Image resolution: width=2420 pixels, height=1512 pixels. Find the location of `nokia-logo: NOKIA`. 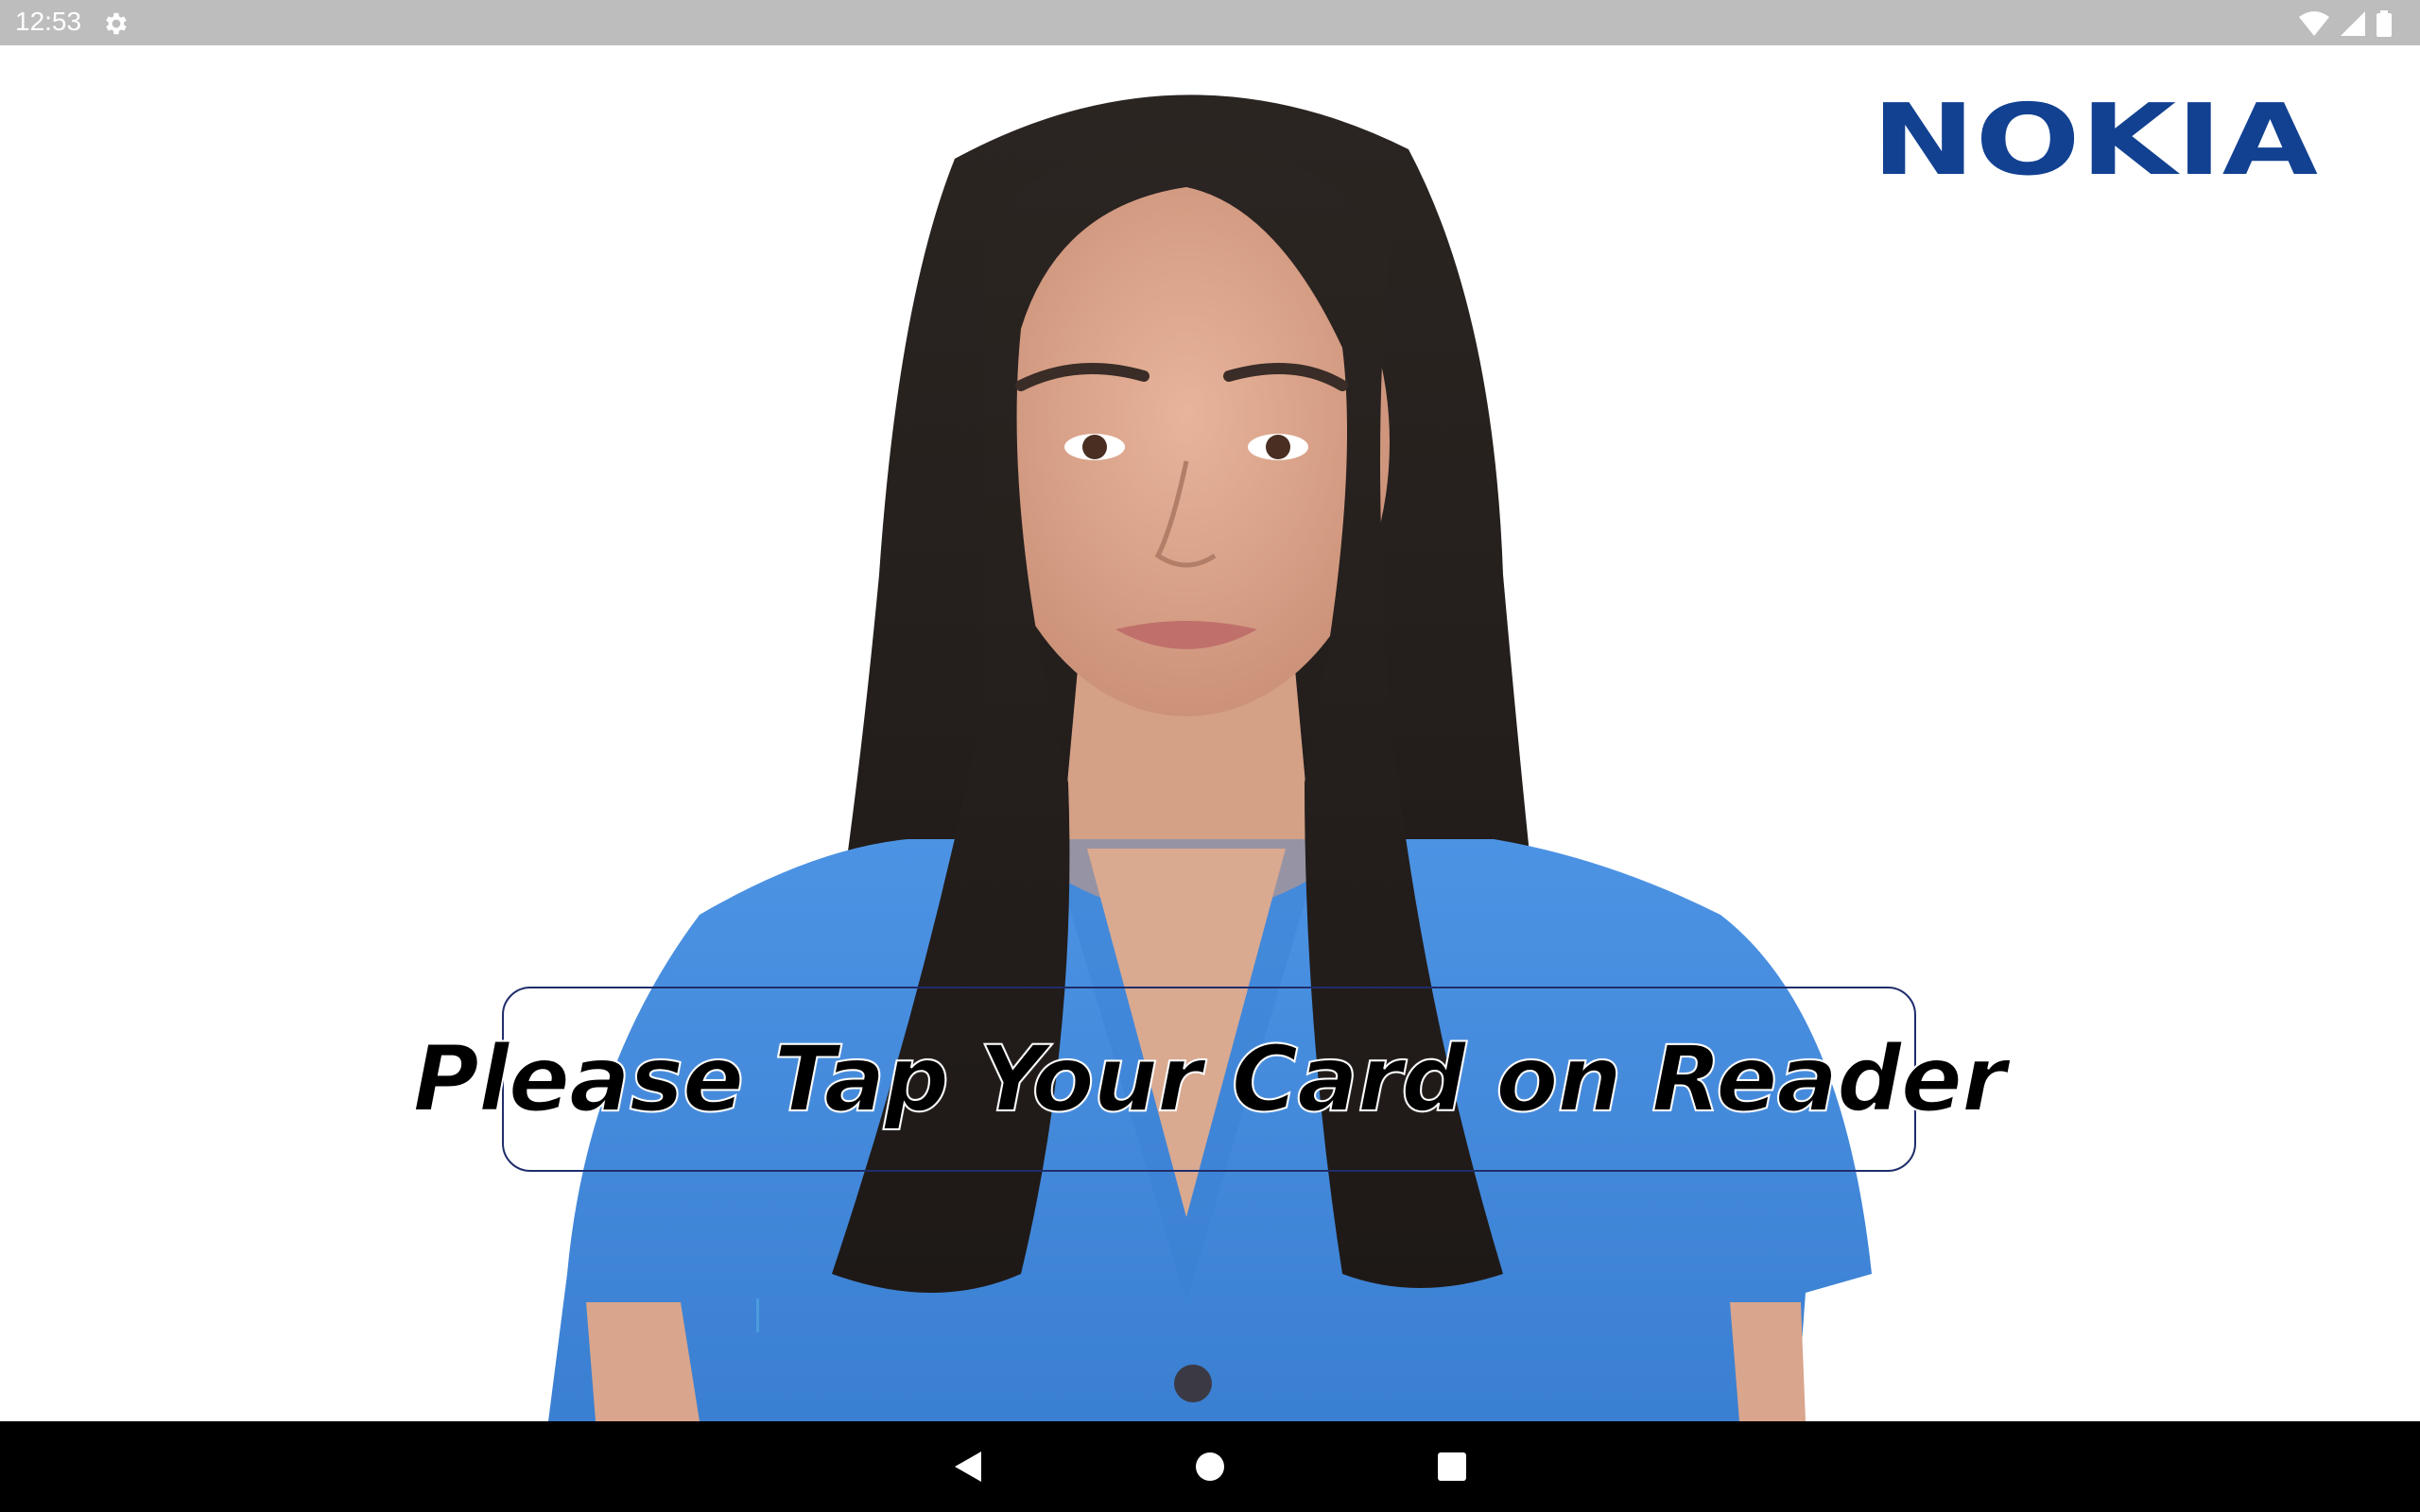

nokia-logo: NOKIA is located at coordinates (2095, 137).